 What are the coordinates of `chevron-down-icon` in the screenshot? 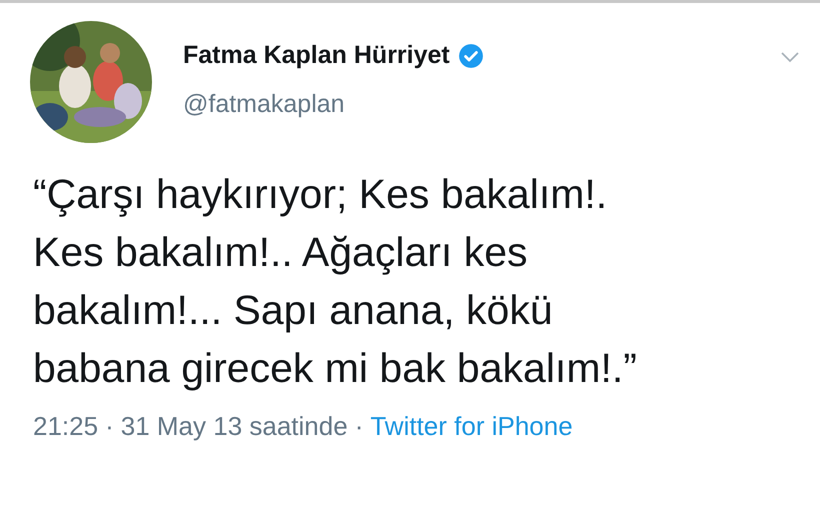 It's located at (790, 57).